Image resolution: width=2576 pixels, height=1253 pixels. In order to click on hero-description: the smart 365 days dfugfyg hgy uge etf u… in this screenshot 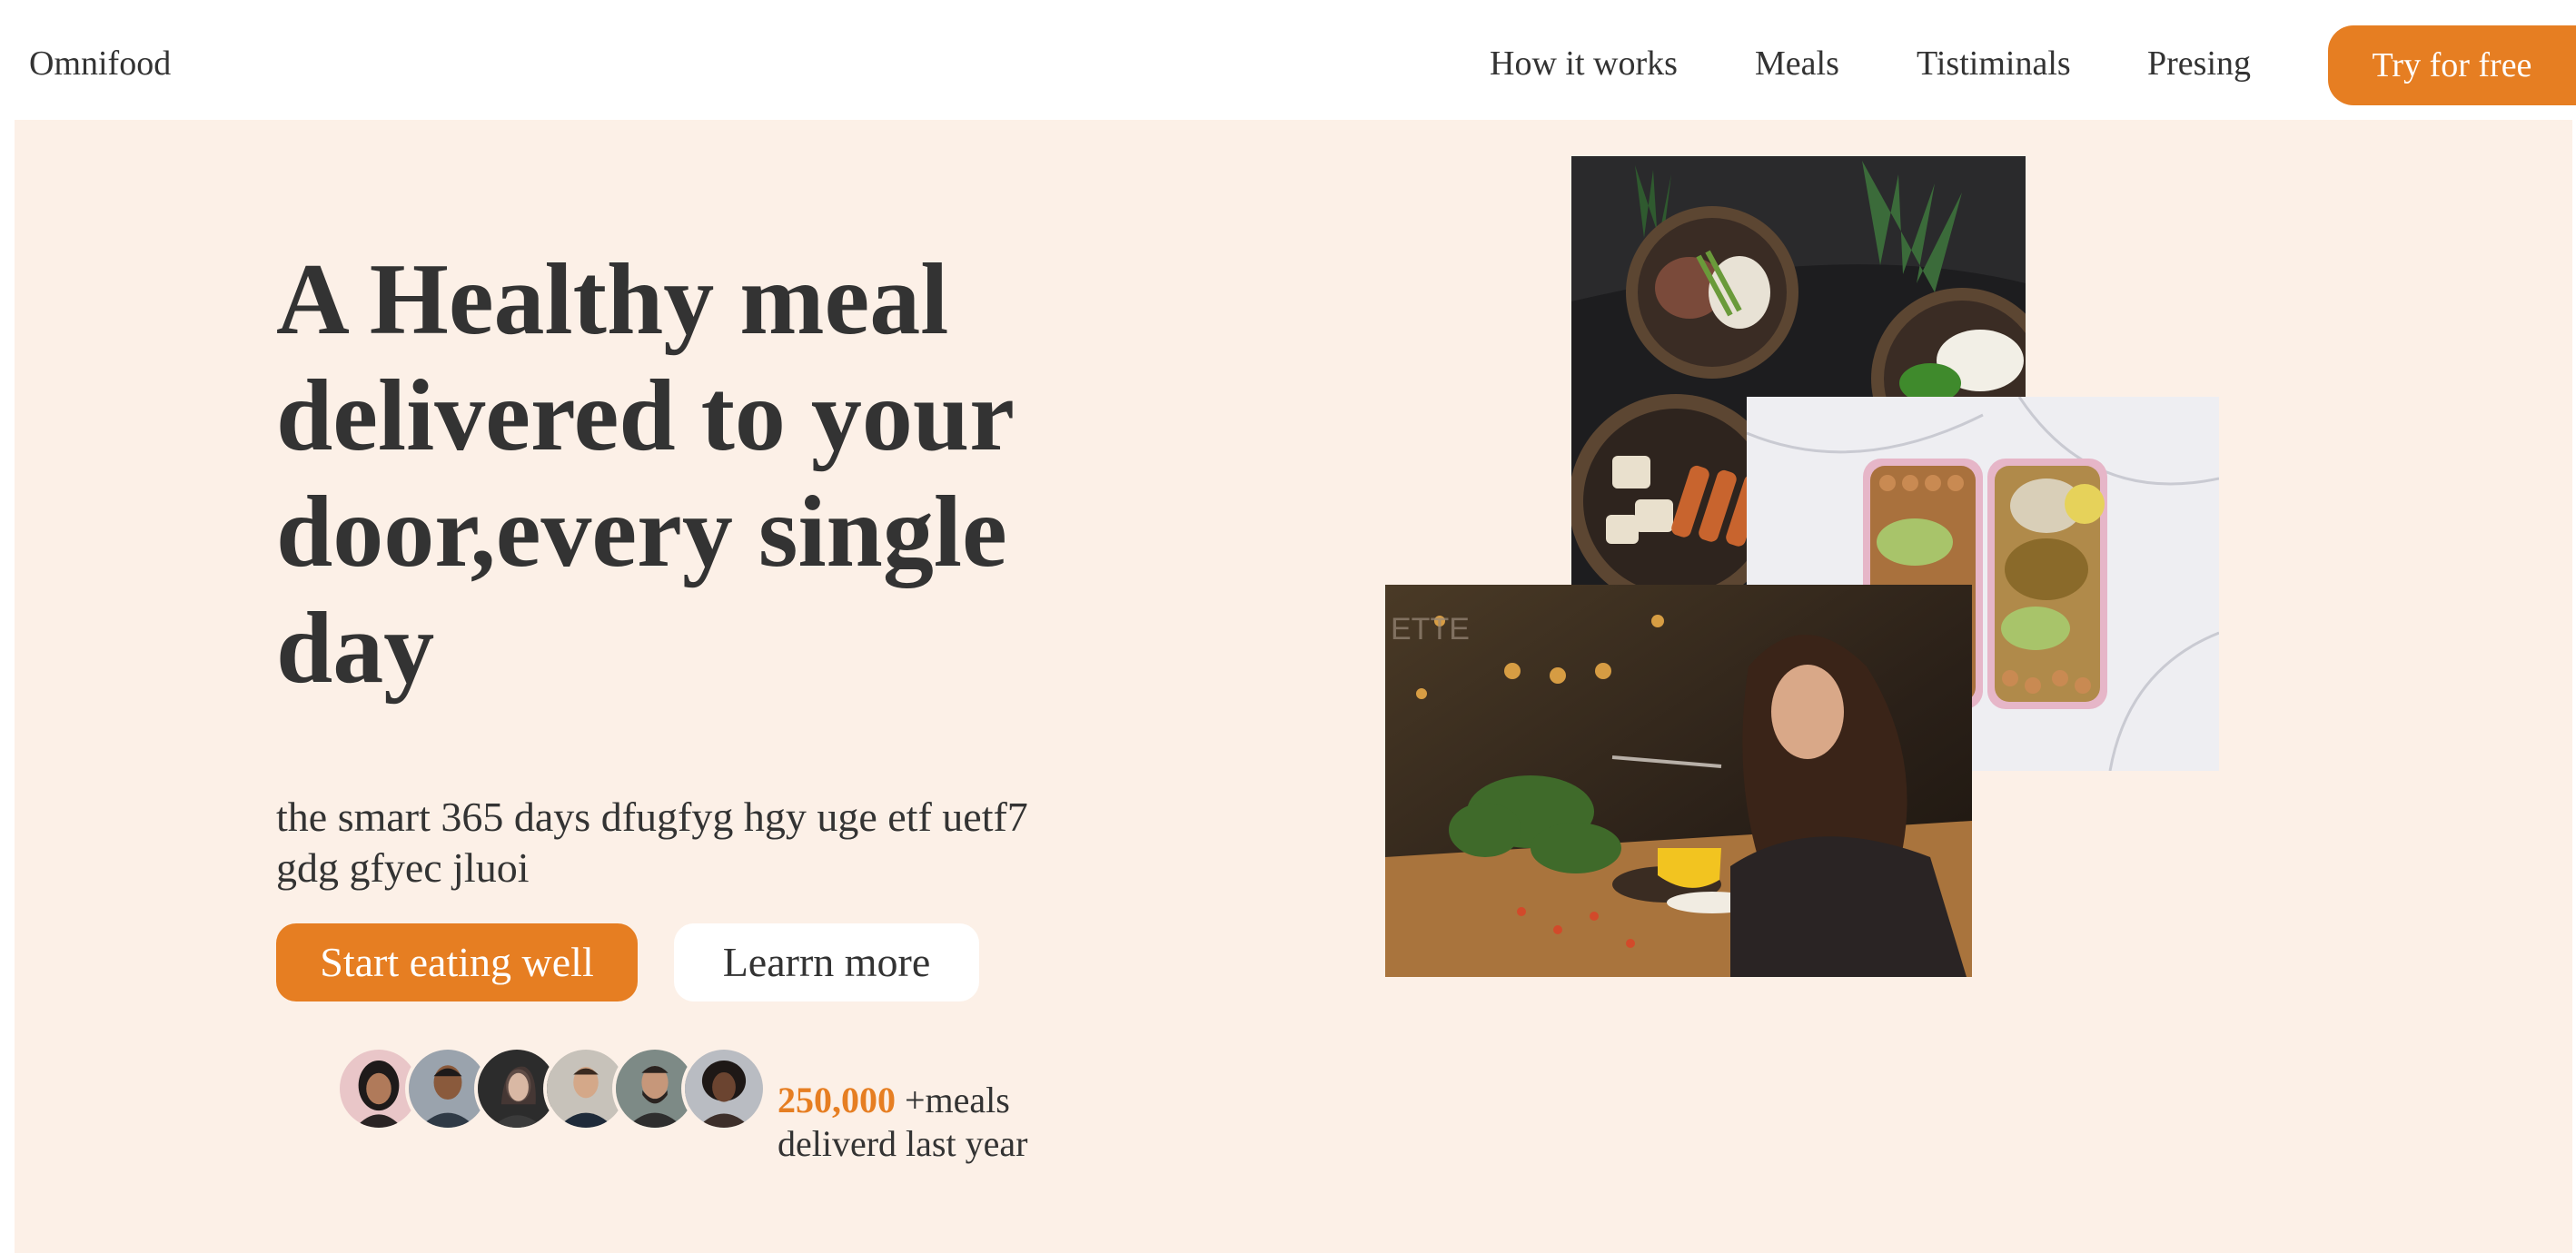, I will do `click(652, 842)`.